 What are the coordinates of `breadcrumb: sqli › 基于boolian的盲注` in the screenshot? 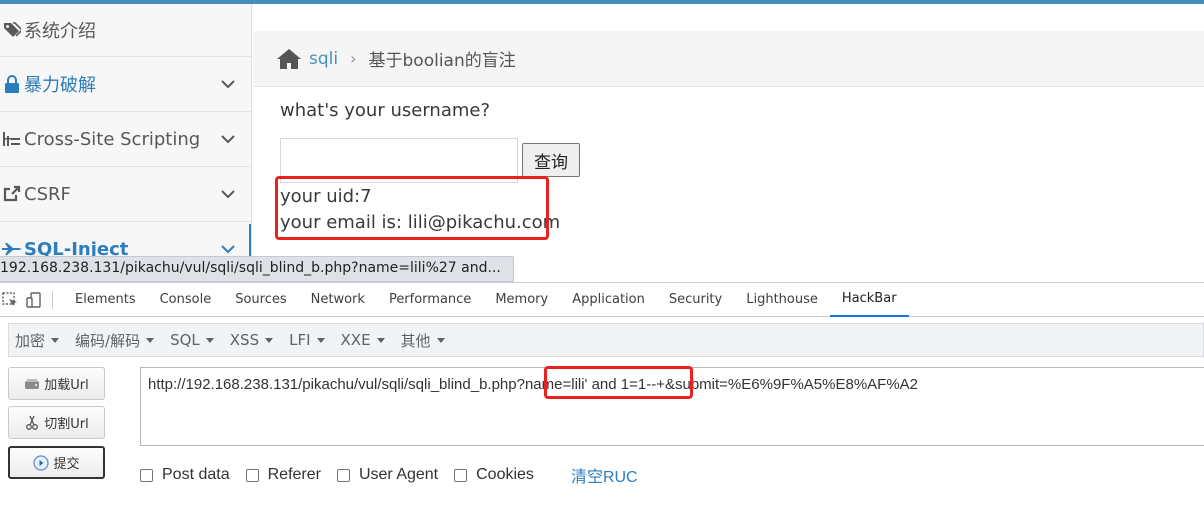 It's located at (728, 59).